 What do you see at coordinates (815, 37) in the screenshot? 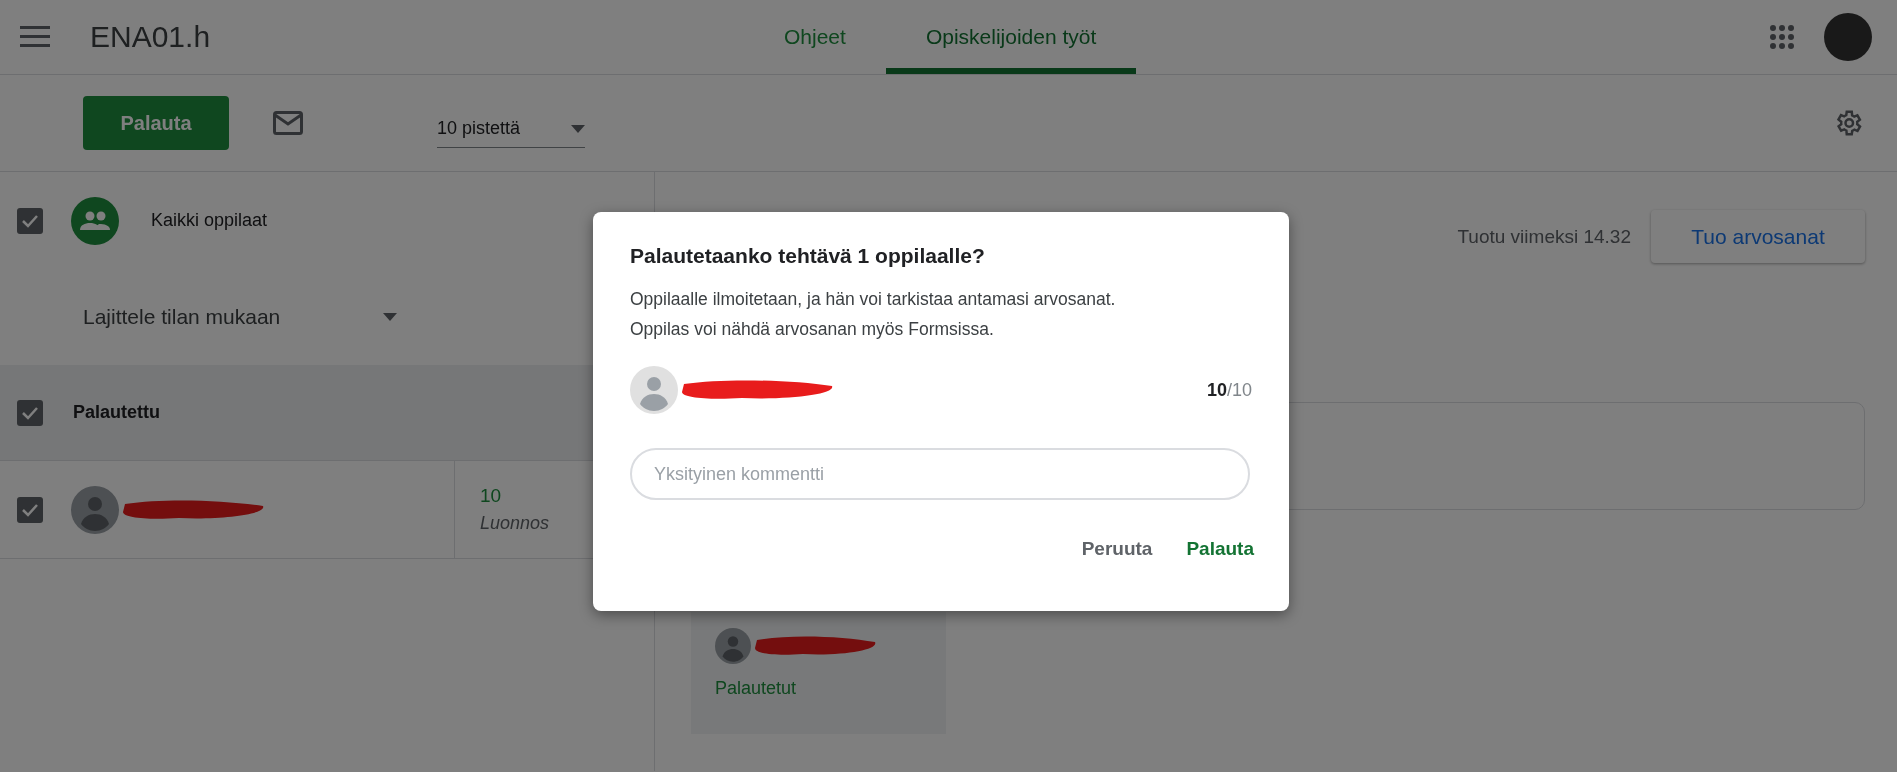
I see `tab: Ohjeet` at bounding box center [815, 37].